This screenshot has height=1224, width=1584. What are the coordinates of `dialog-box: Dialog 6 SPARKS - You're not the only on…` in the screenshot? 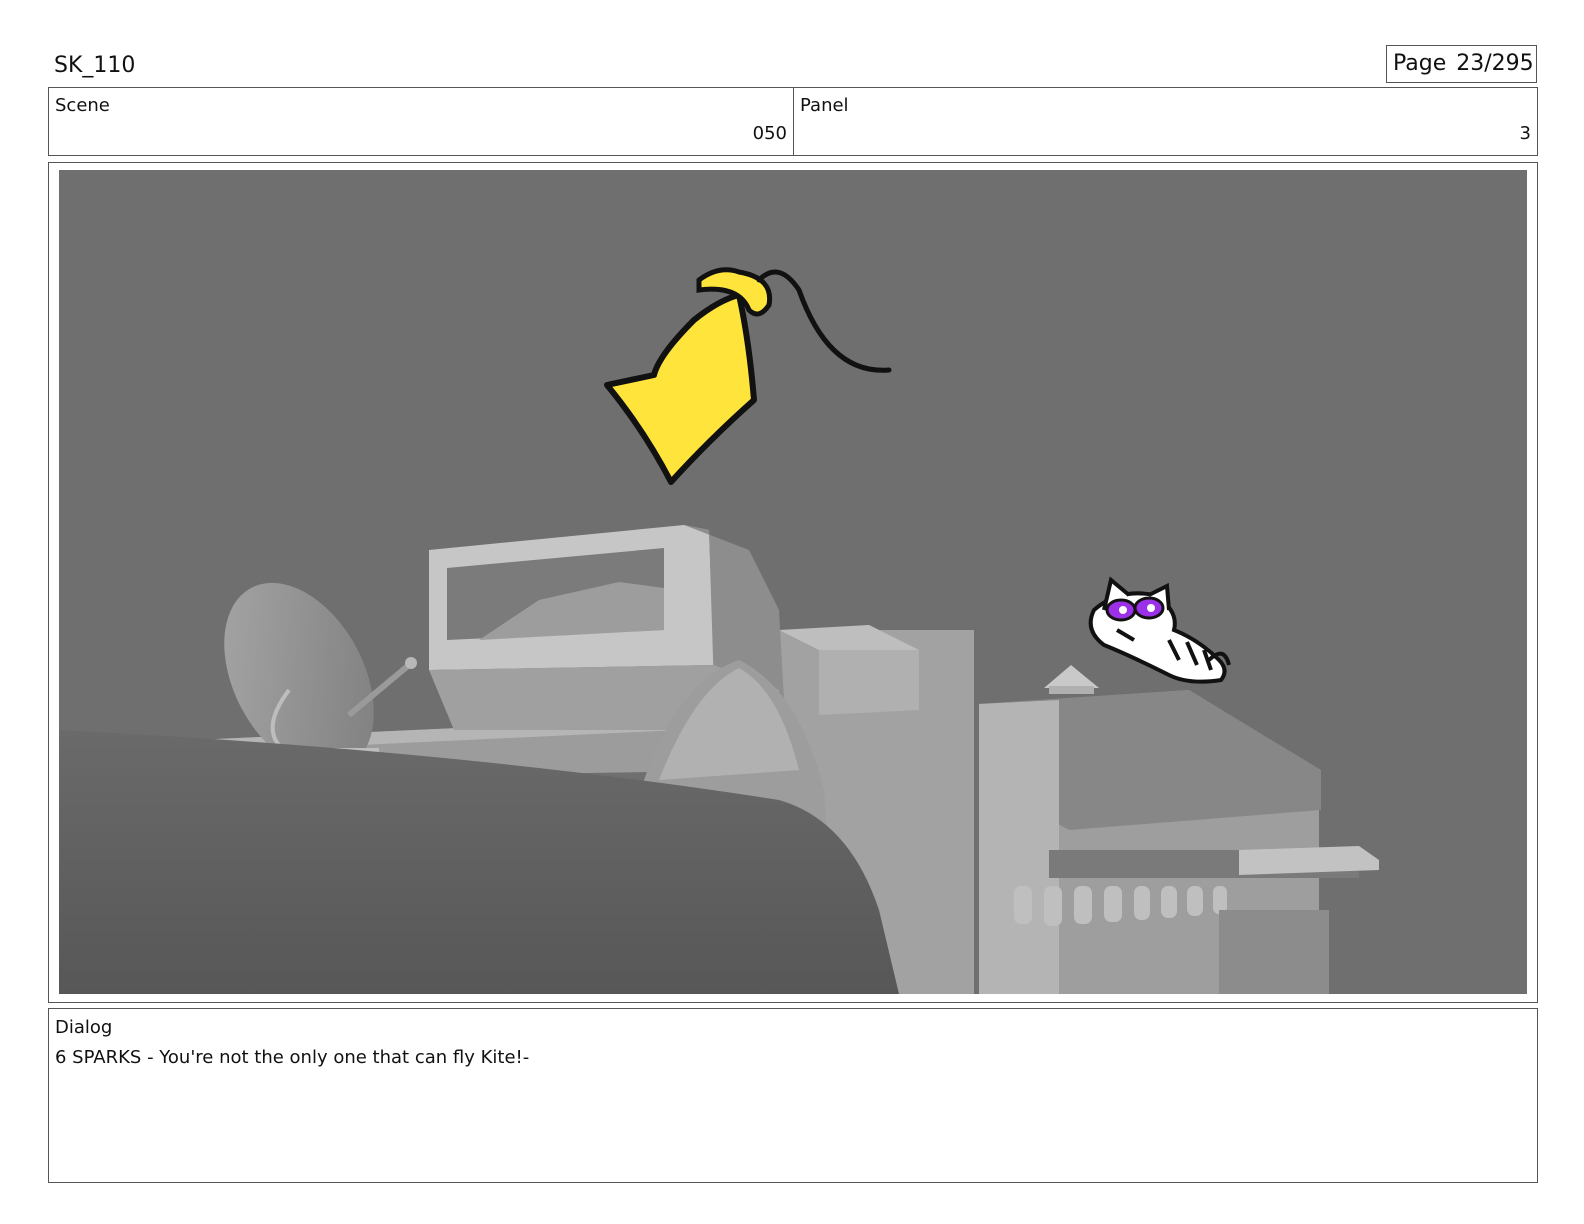 It's located at (793, 1095).